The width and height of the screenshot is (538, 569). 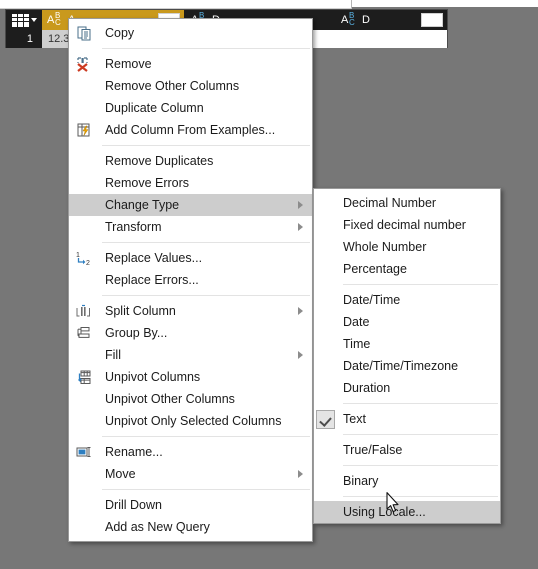 I want to click on menu-item-remove: Remove, so click(x=190, y=64).